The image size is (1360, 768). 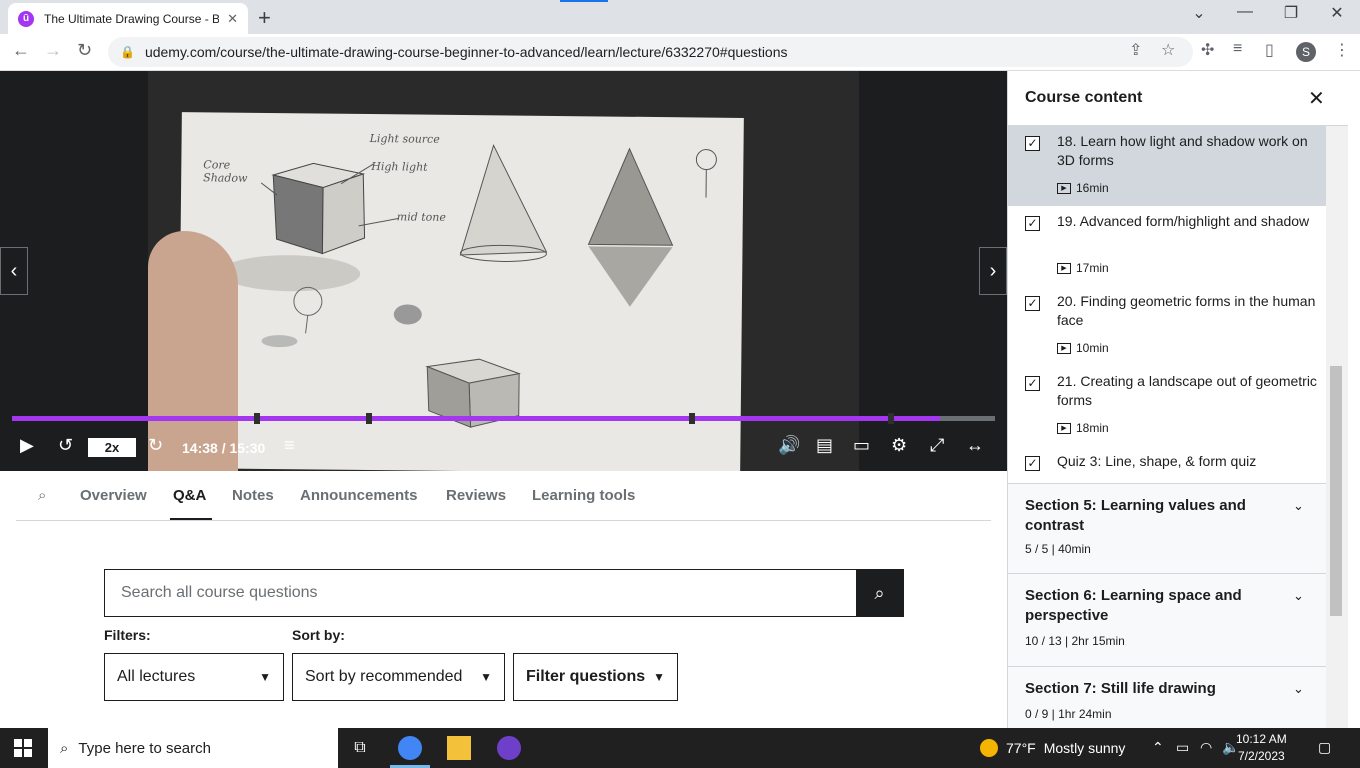 I want to click on lock-icon: 🔒, so click(x=127, y=52).